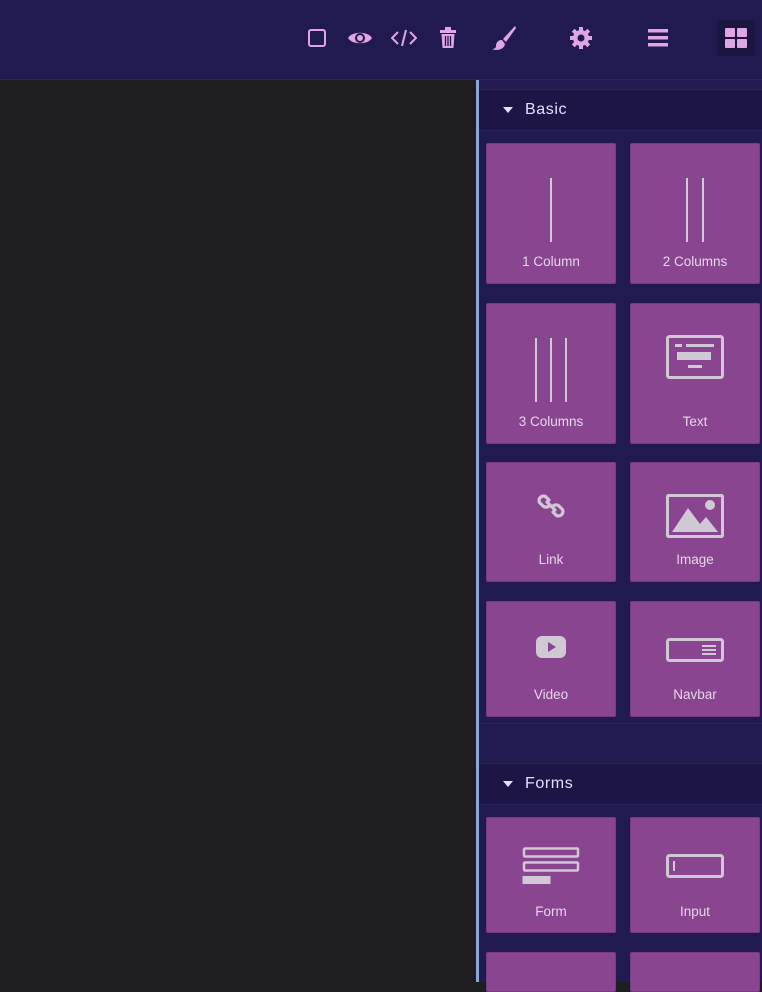 The image size is (762, 992). I want to click on block-1-column: 1 Column, so click(551, 213).